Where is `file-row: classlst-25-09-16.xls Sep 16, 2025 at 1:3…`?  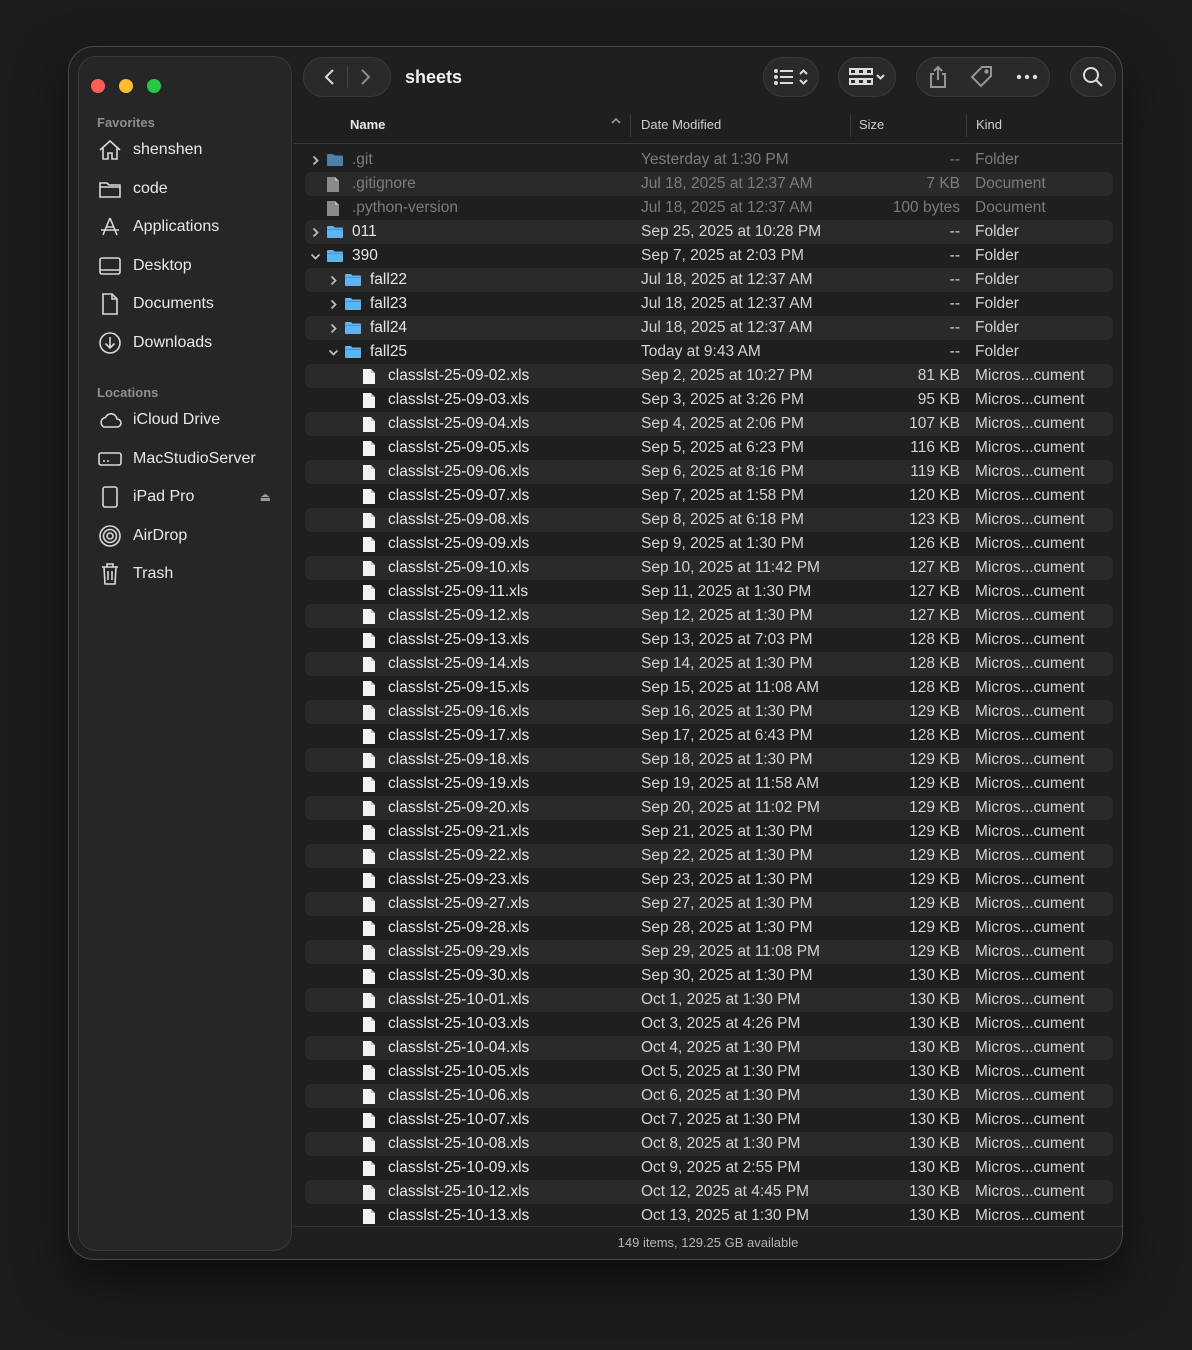 file-row: classlst-25-09-16.xls Sep 16, 2025 at 1:3… is located at coordinates (709, 712).